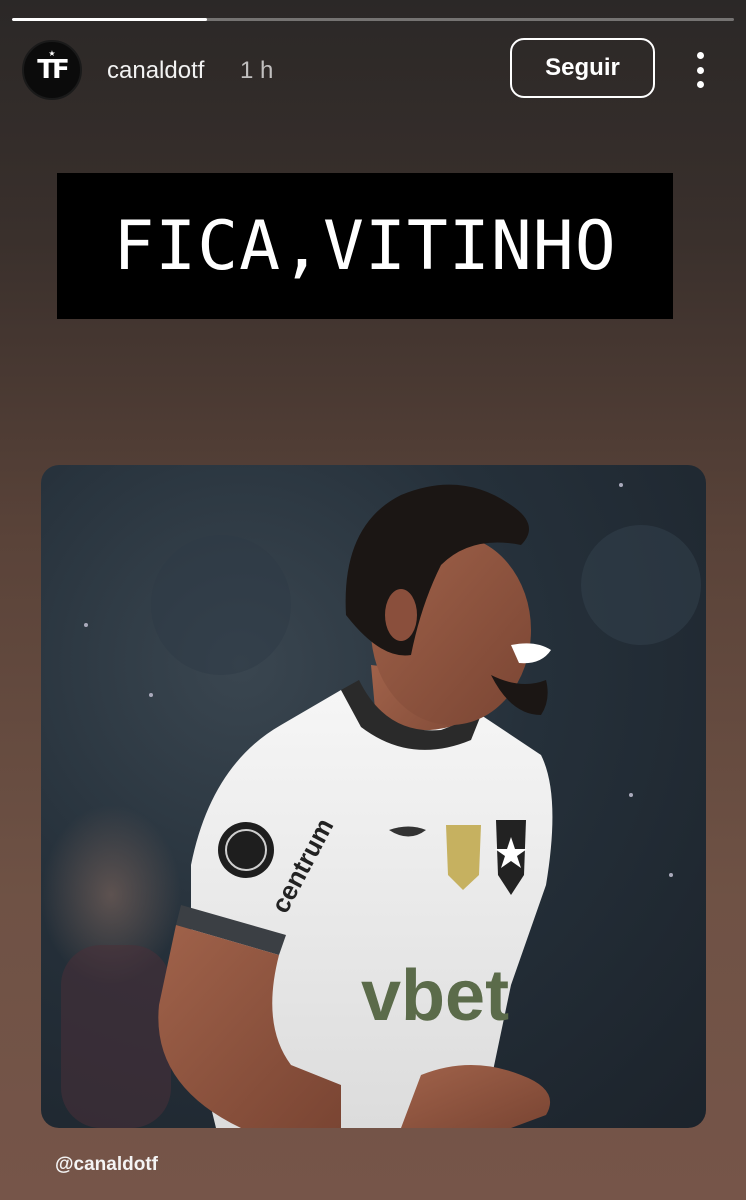  I want to click on story-title: FICA,VITINHO, so click(365, 246).